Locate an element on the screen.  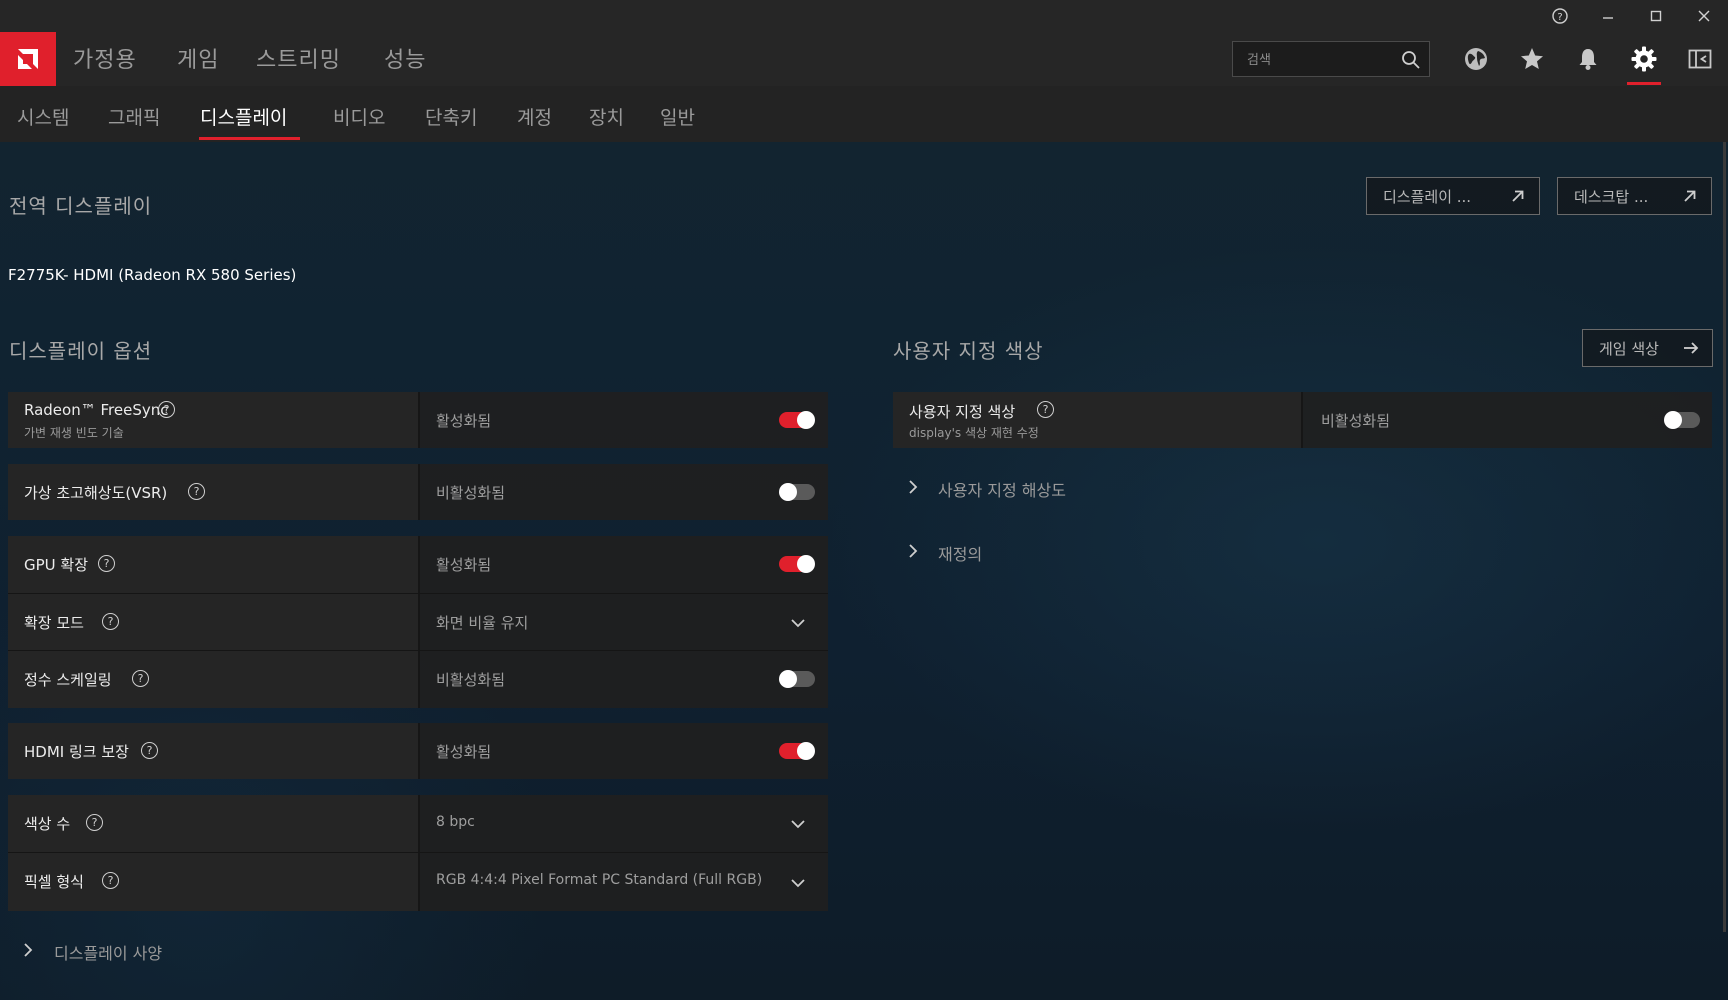
maximize-icon is located at coordinates (1656, 16).